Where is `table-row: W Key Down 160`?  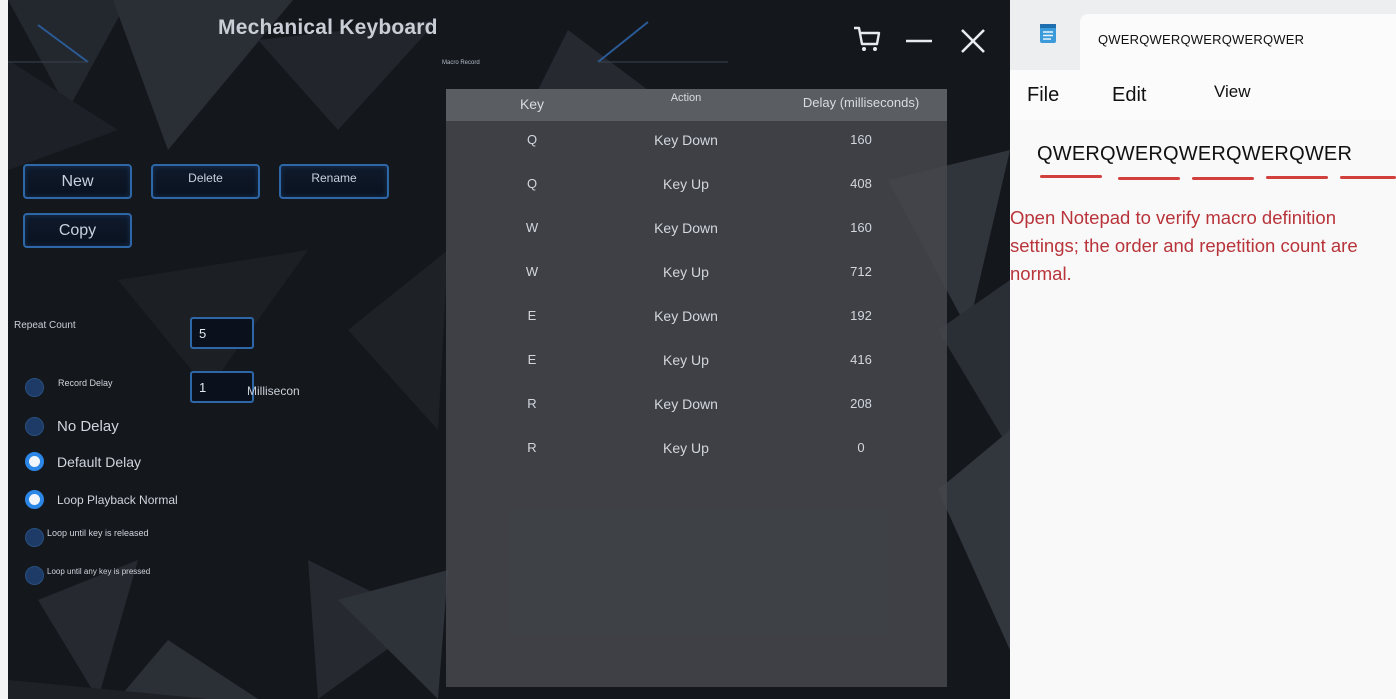 table-row: W Key Down 160 is located at coordinates (696, 230).